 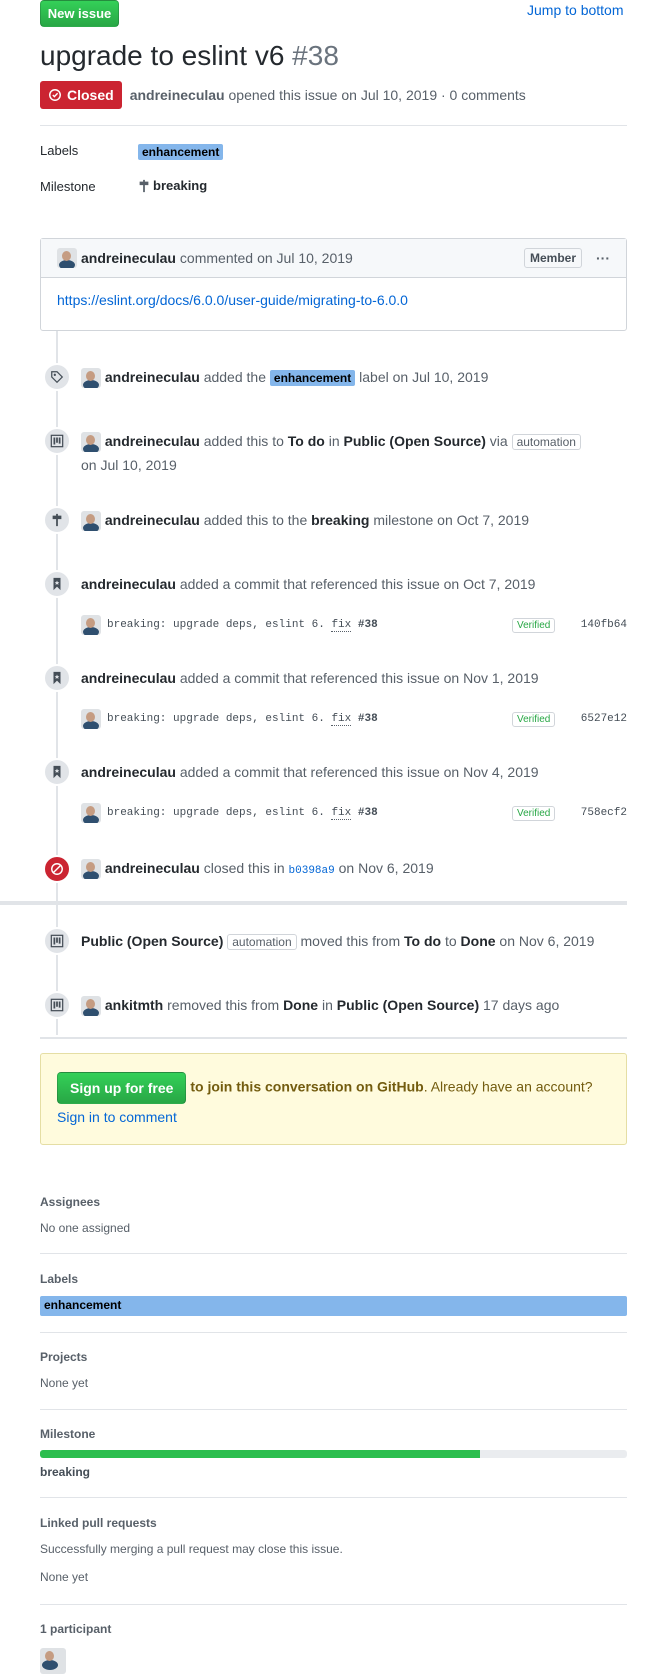 I want to click on tag-icon, so click(x=57, y=377).